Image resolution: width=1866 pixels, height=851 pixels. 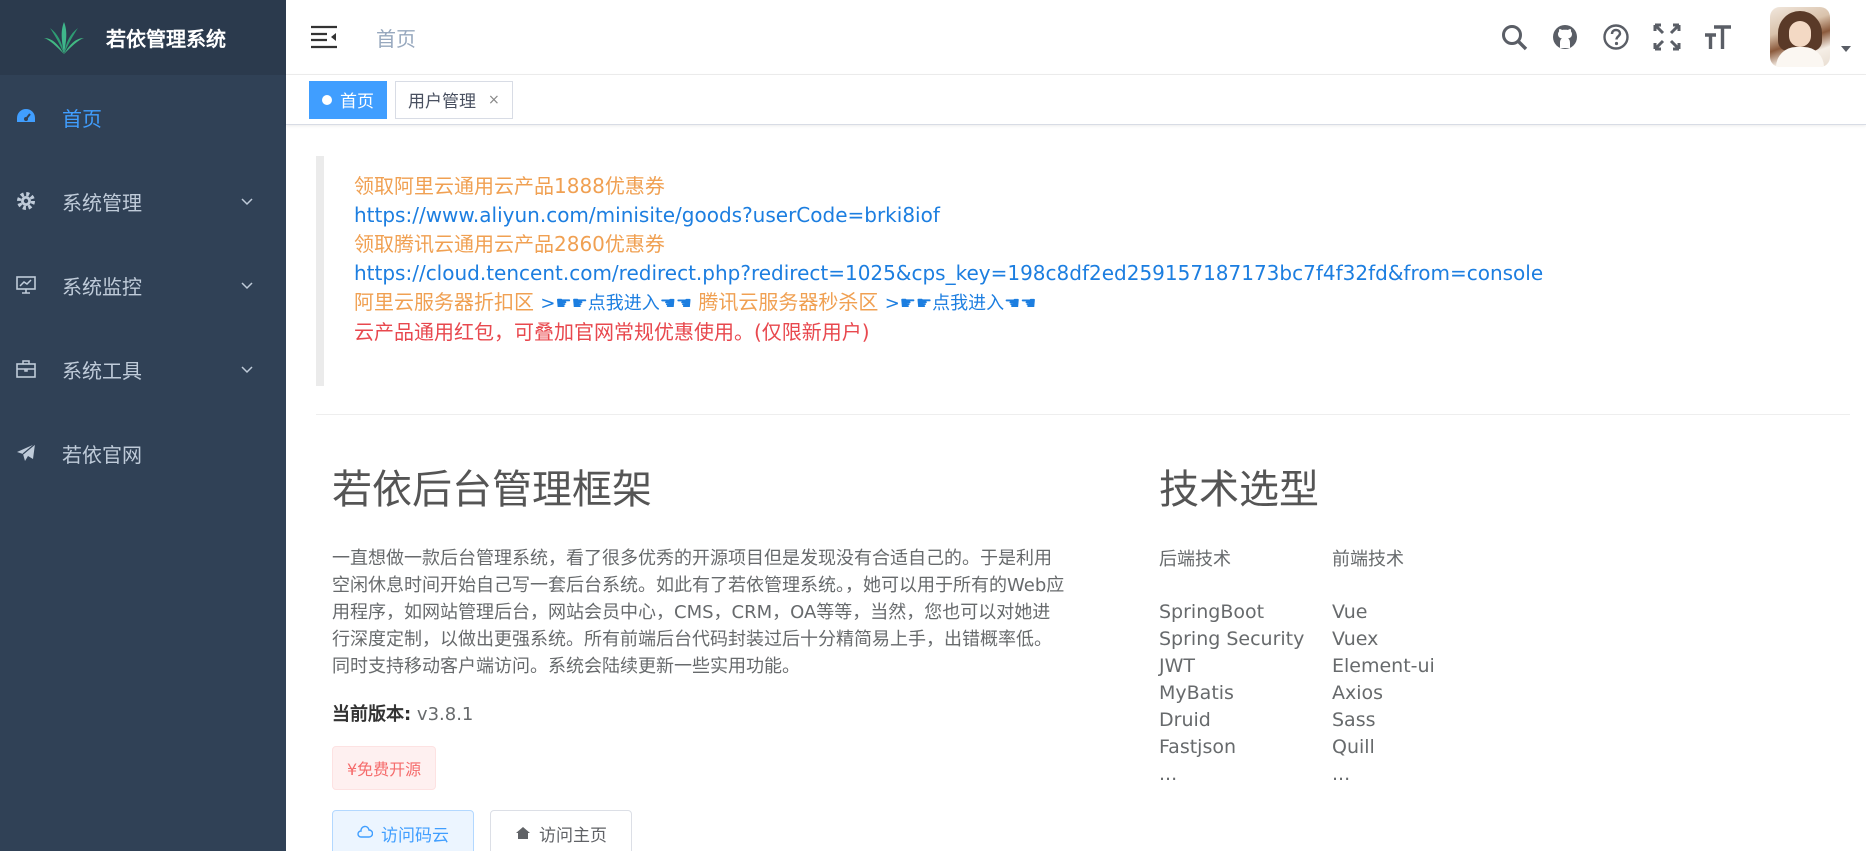 What do you see at coordinates (573, 835) in the screenshot?
I see `button-label: 访问主页` at bounding box center [573, 835].